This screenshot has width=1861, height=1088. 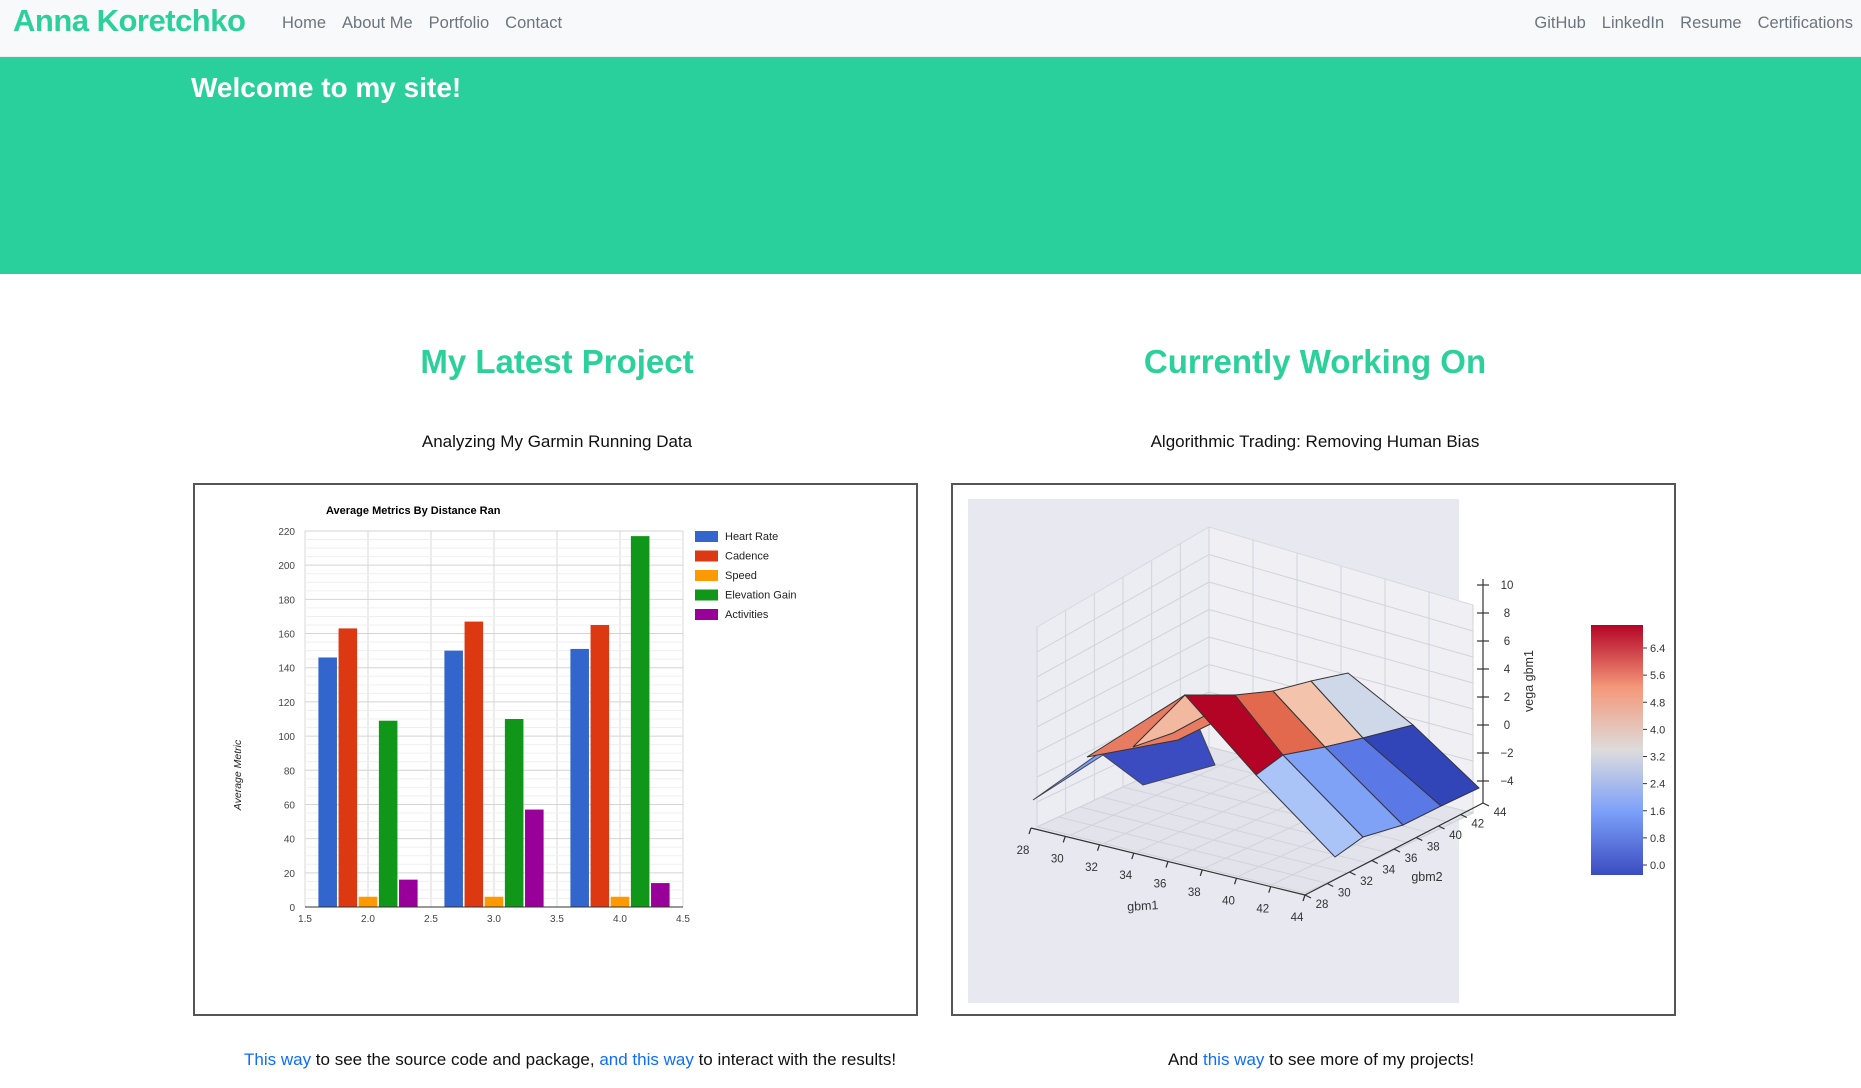 What do you see at coordinates (1529, 681) in the screenshot?
I see `z-axis-label: vega gbm1` at bounding box center [1529, 681].